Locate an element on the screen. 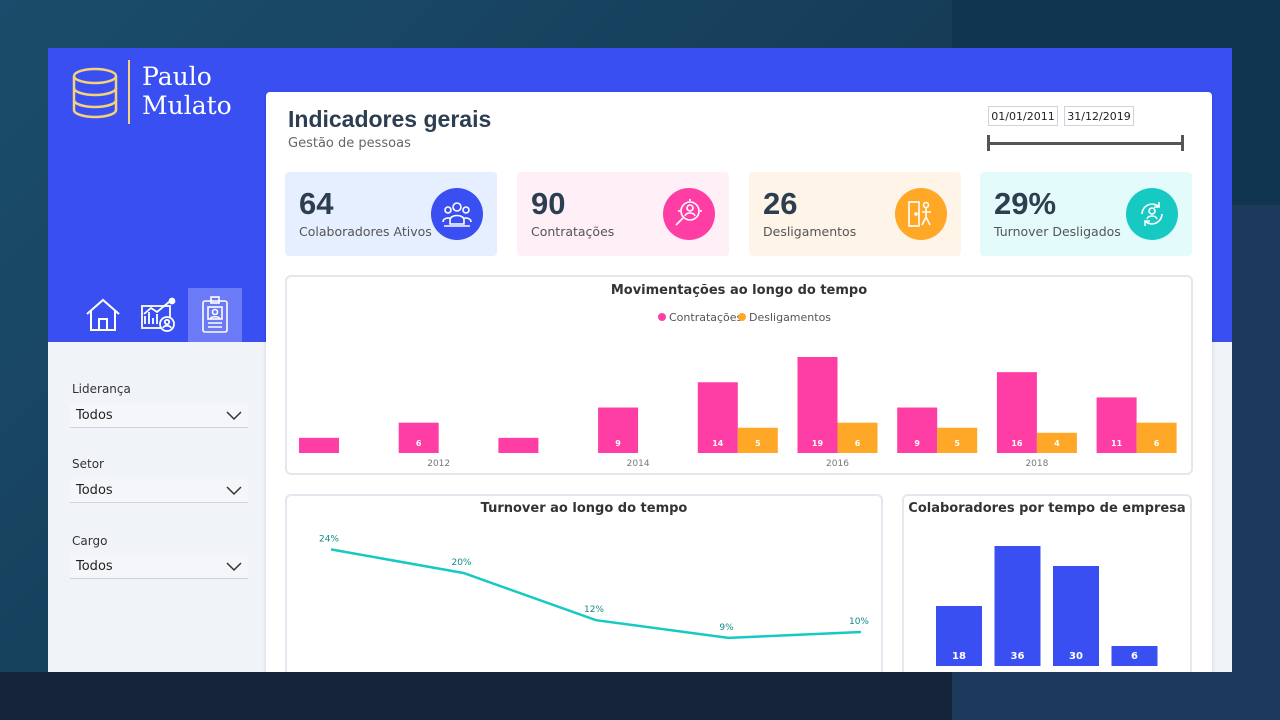 This screenshot has height=720, width=1280. date-start-input: 01/01/2011 is located at coordinates (1023, 116).